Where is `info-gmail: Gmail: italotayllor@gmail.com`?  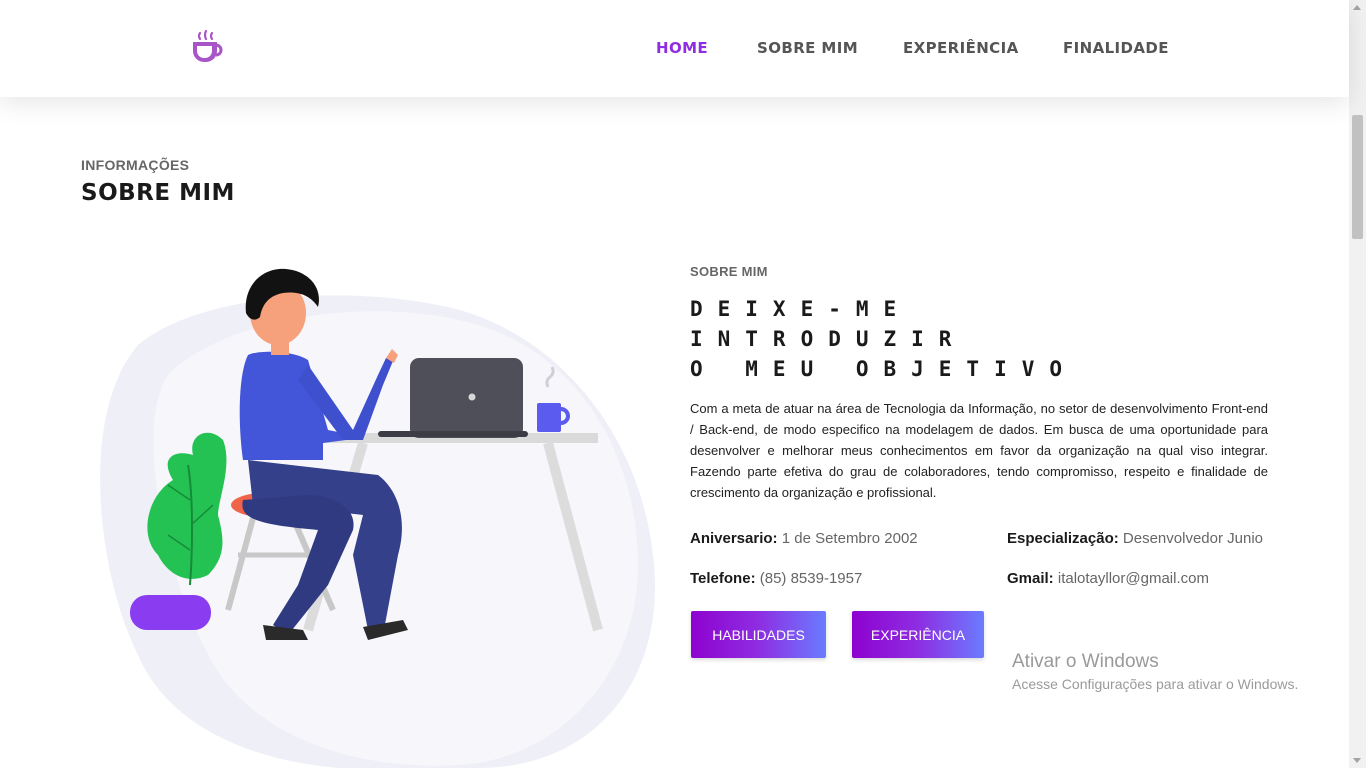 info-gmail: Gmail: italotayllor@gmail.com is located at coordinates (1108, 578).